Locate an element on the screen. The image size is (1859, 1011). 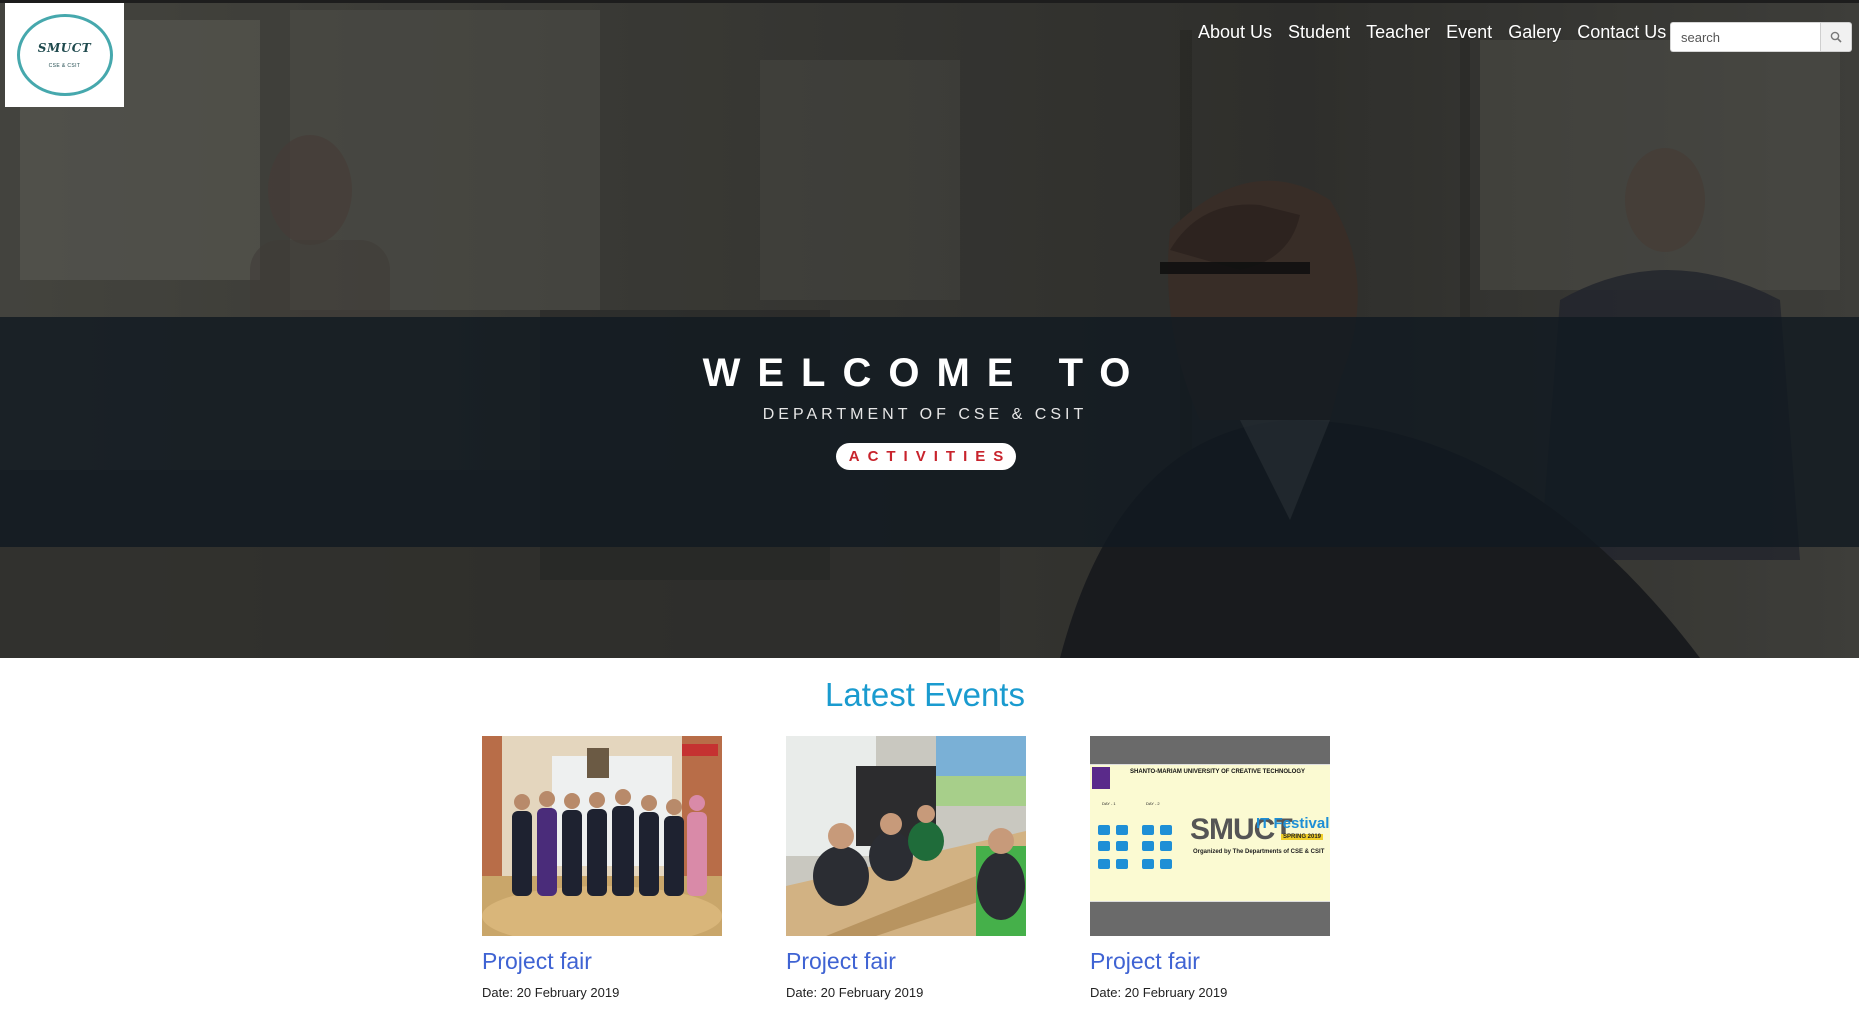
university-logo-icon is located at coordinates (1101, 778).